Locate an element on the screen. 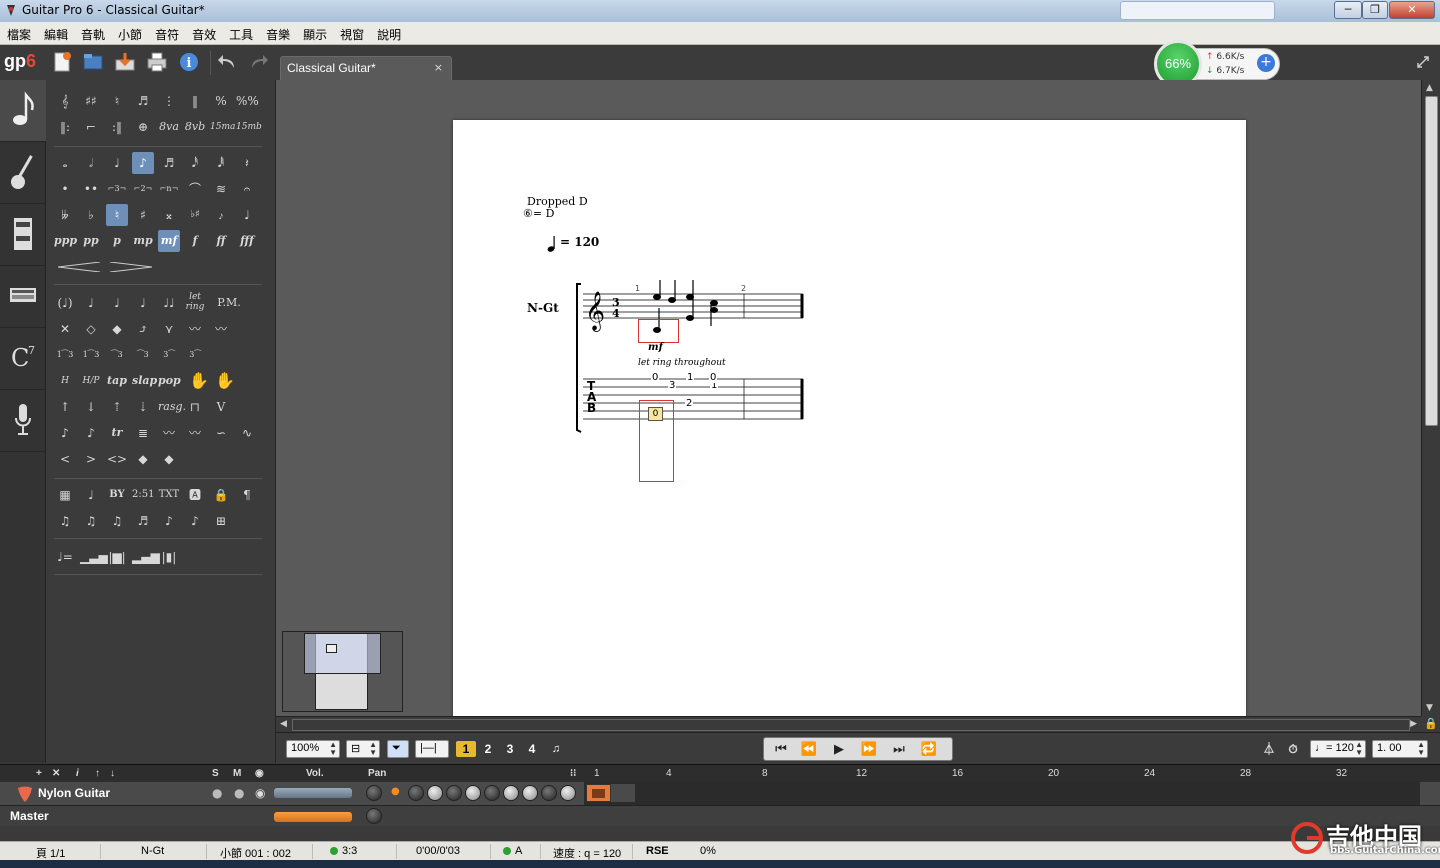 The width and height of the screenshot is (1440, 868). section-button: BY is located at coordinates (117, 495).